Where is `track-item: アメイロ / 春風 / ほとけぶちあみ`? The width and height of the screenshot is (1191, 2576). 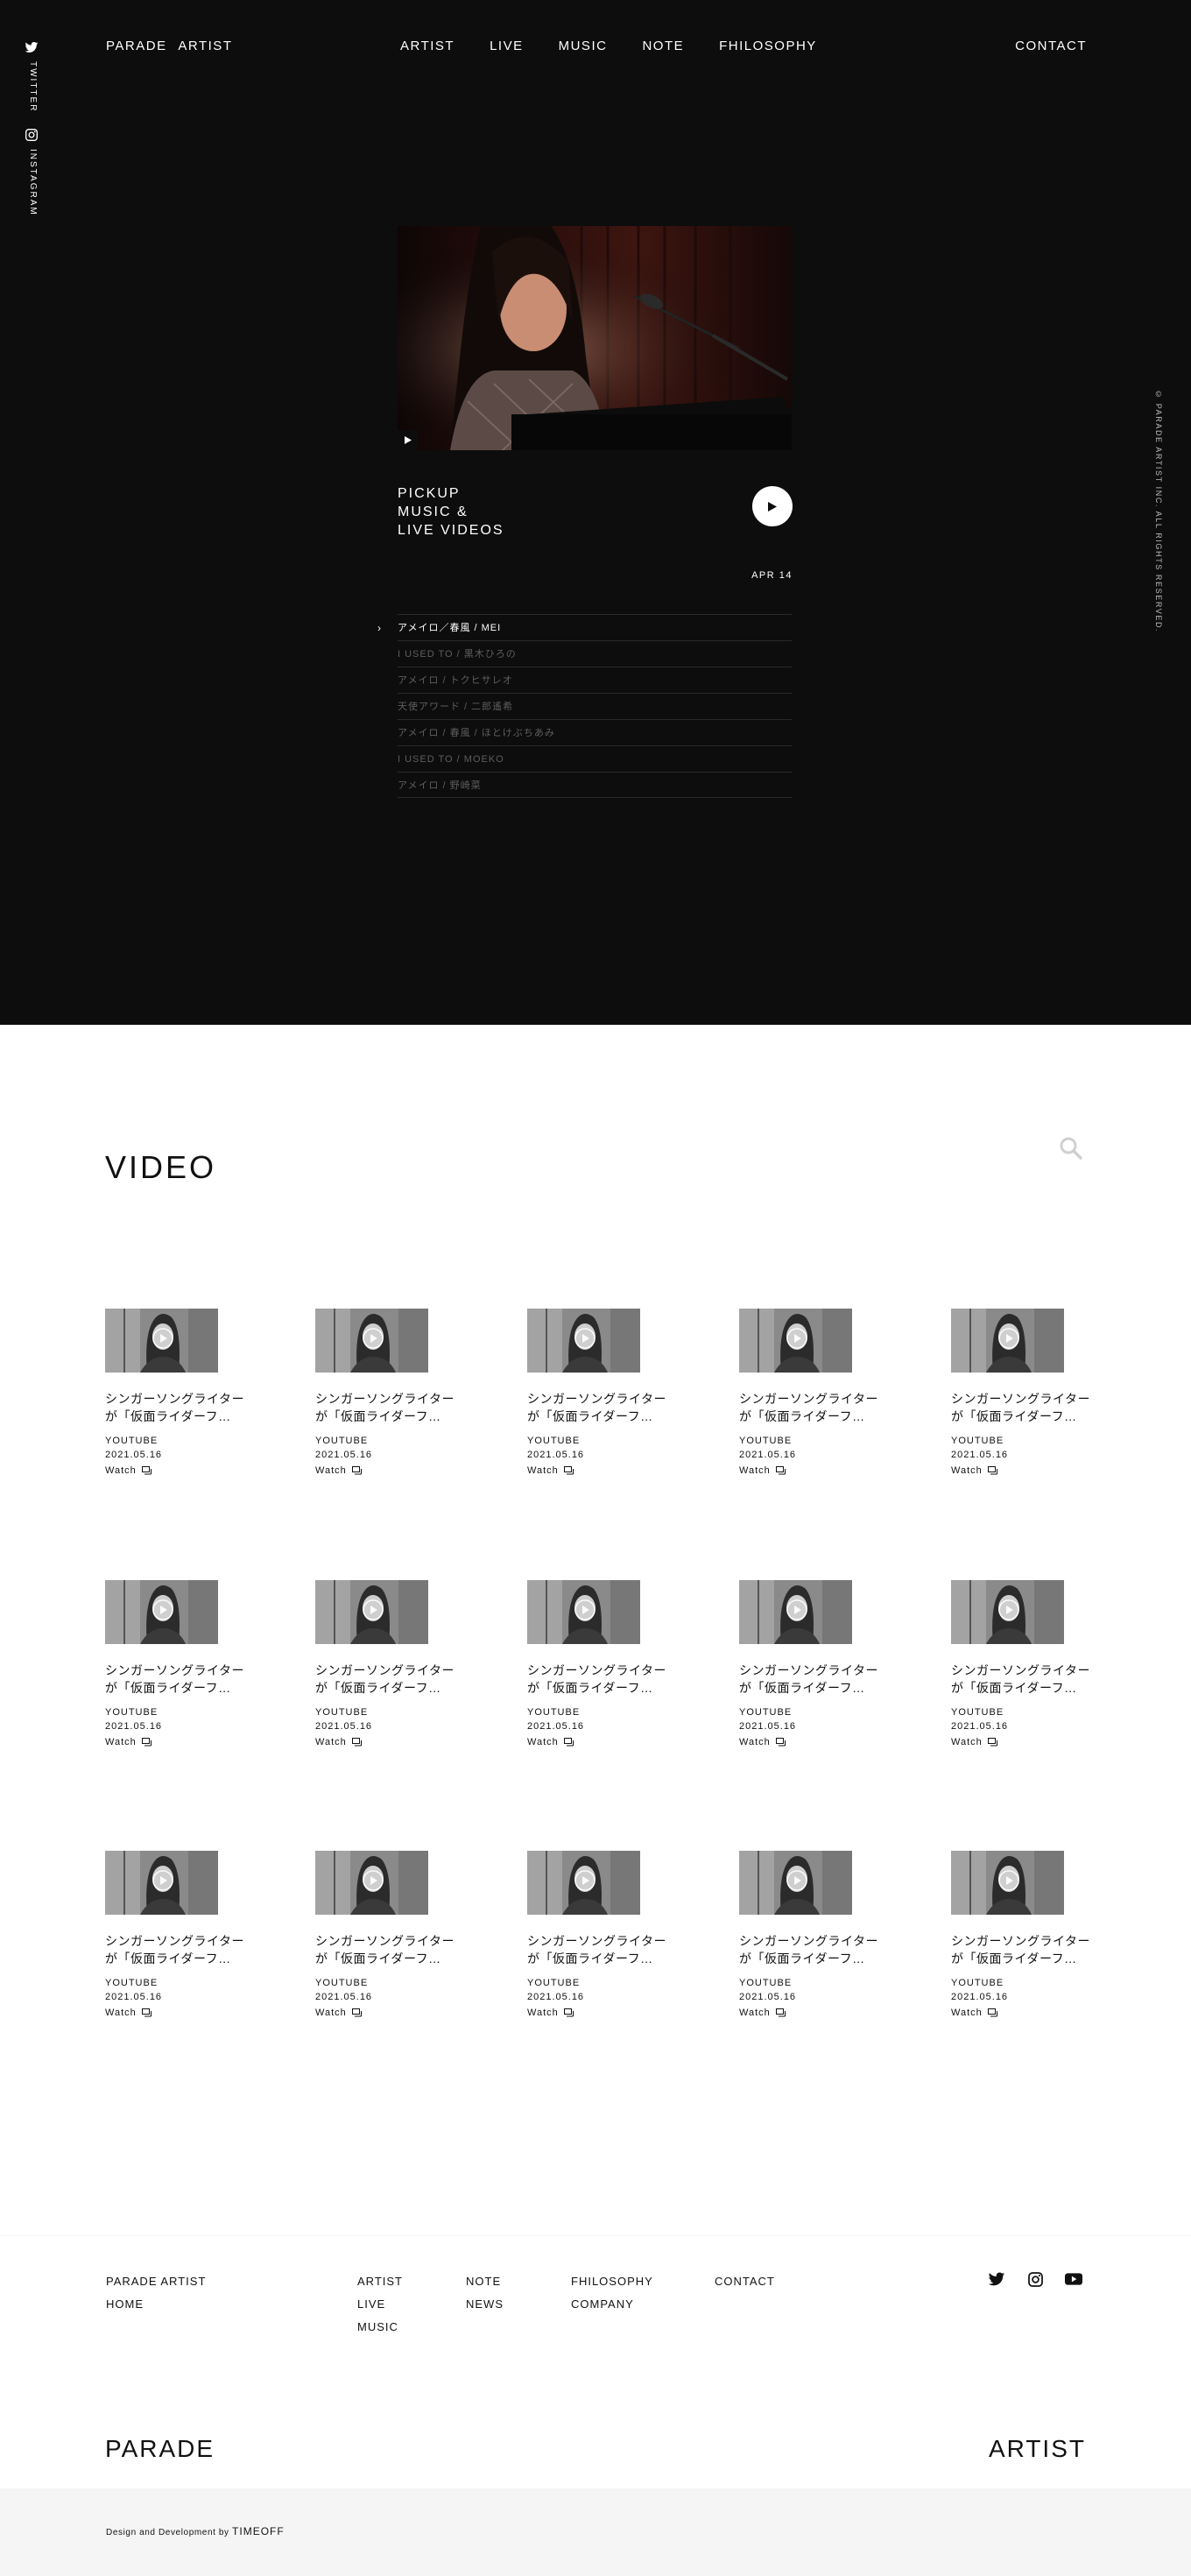 track-item: アメイロ / 春風 / ほとけぶちあみ is located at coordinates (595, 732).